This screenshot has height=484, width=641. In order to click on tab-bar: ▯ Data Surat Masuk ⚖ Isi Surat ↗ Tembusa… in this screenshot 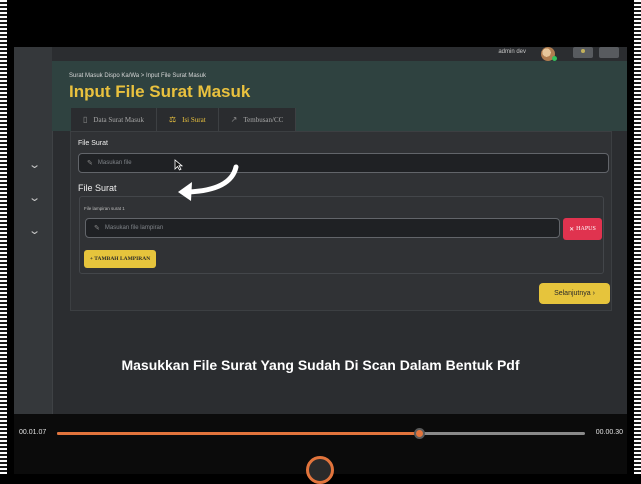, I will do `click(184, 119)`.